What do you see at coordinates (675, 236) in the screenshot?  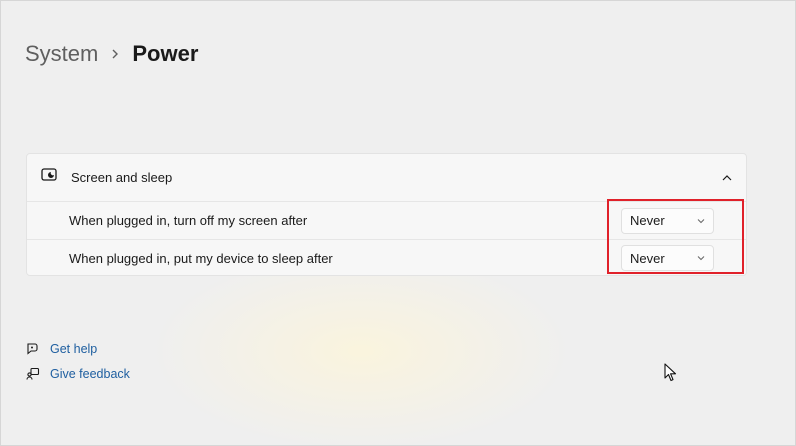 I see `annotation-highlight-box` at bounding box center [675, 236].